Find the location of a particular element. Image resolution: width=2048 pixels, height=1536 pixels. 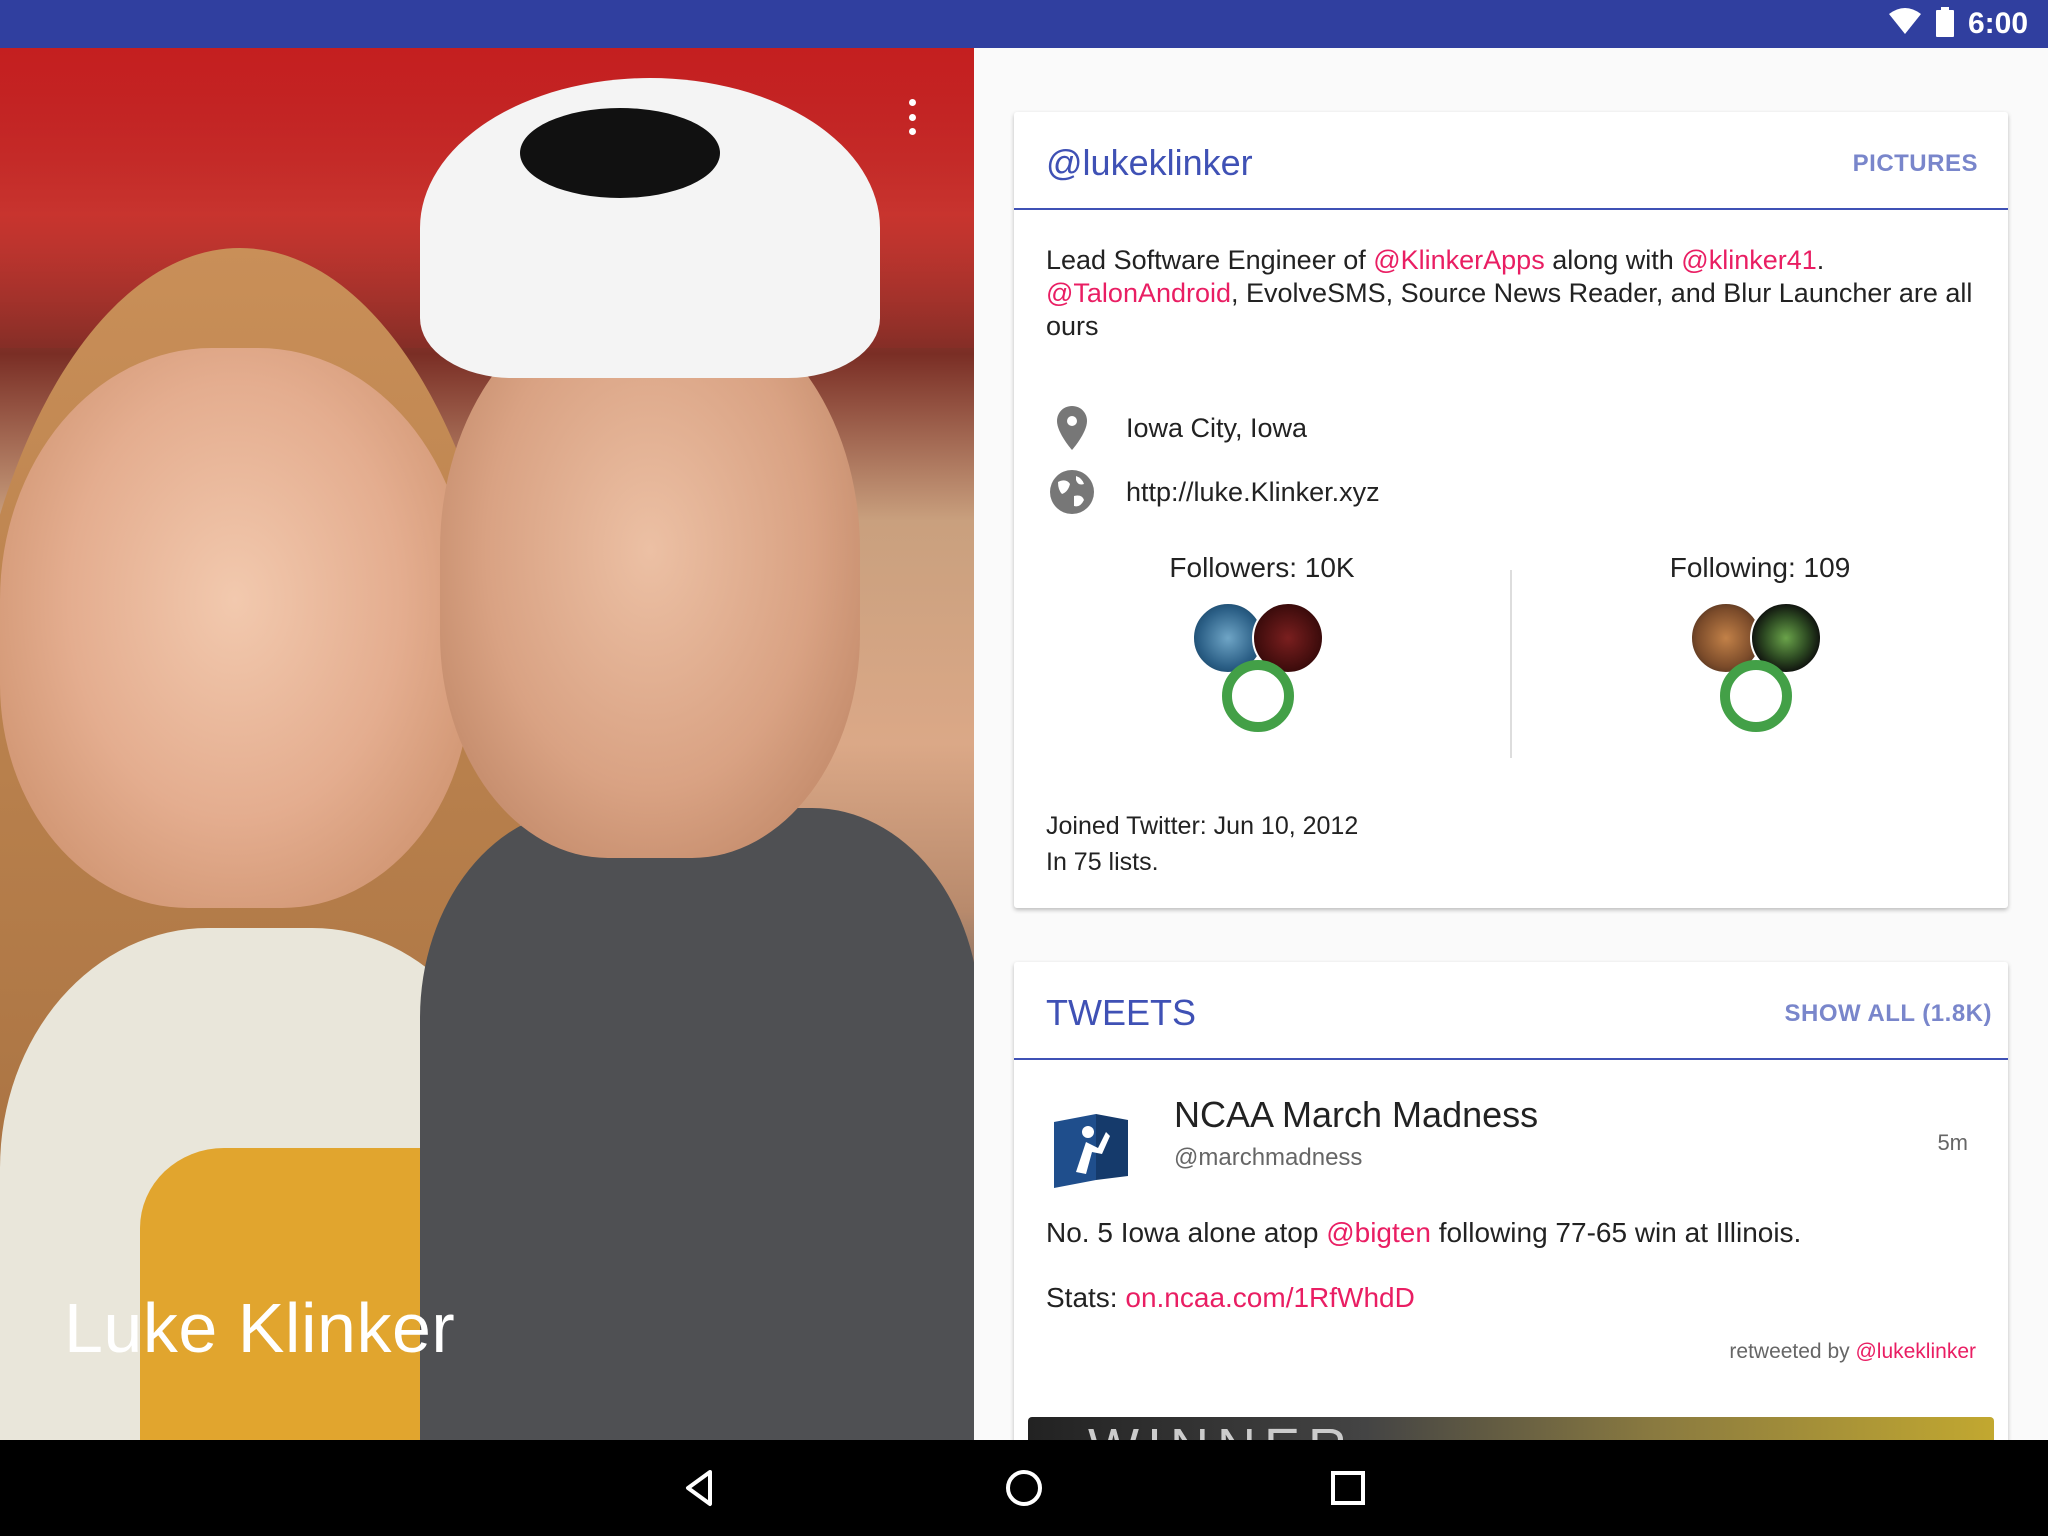

tweet-mention-link: @bigten is located at coordinates (1378, 1232).